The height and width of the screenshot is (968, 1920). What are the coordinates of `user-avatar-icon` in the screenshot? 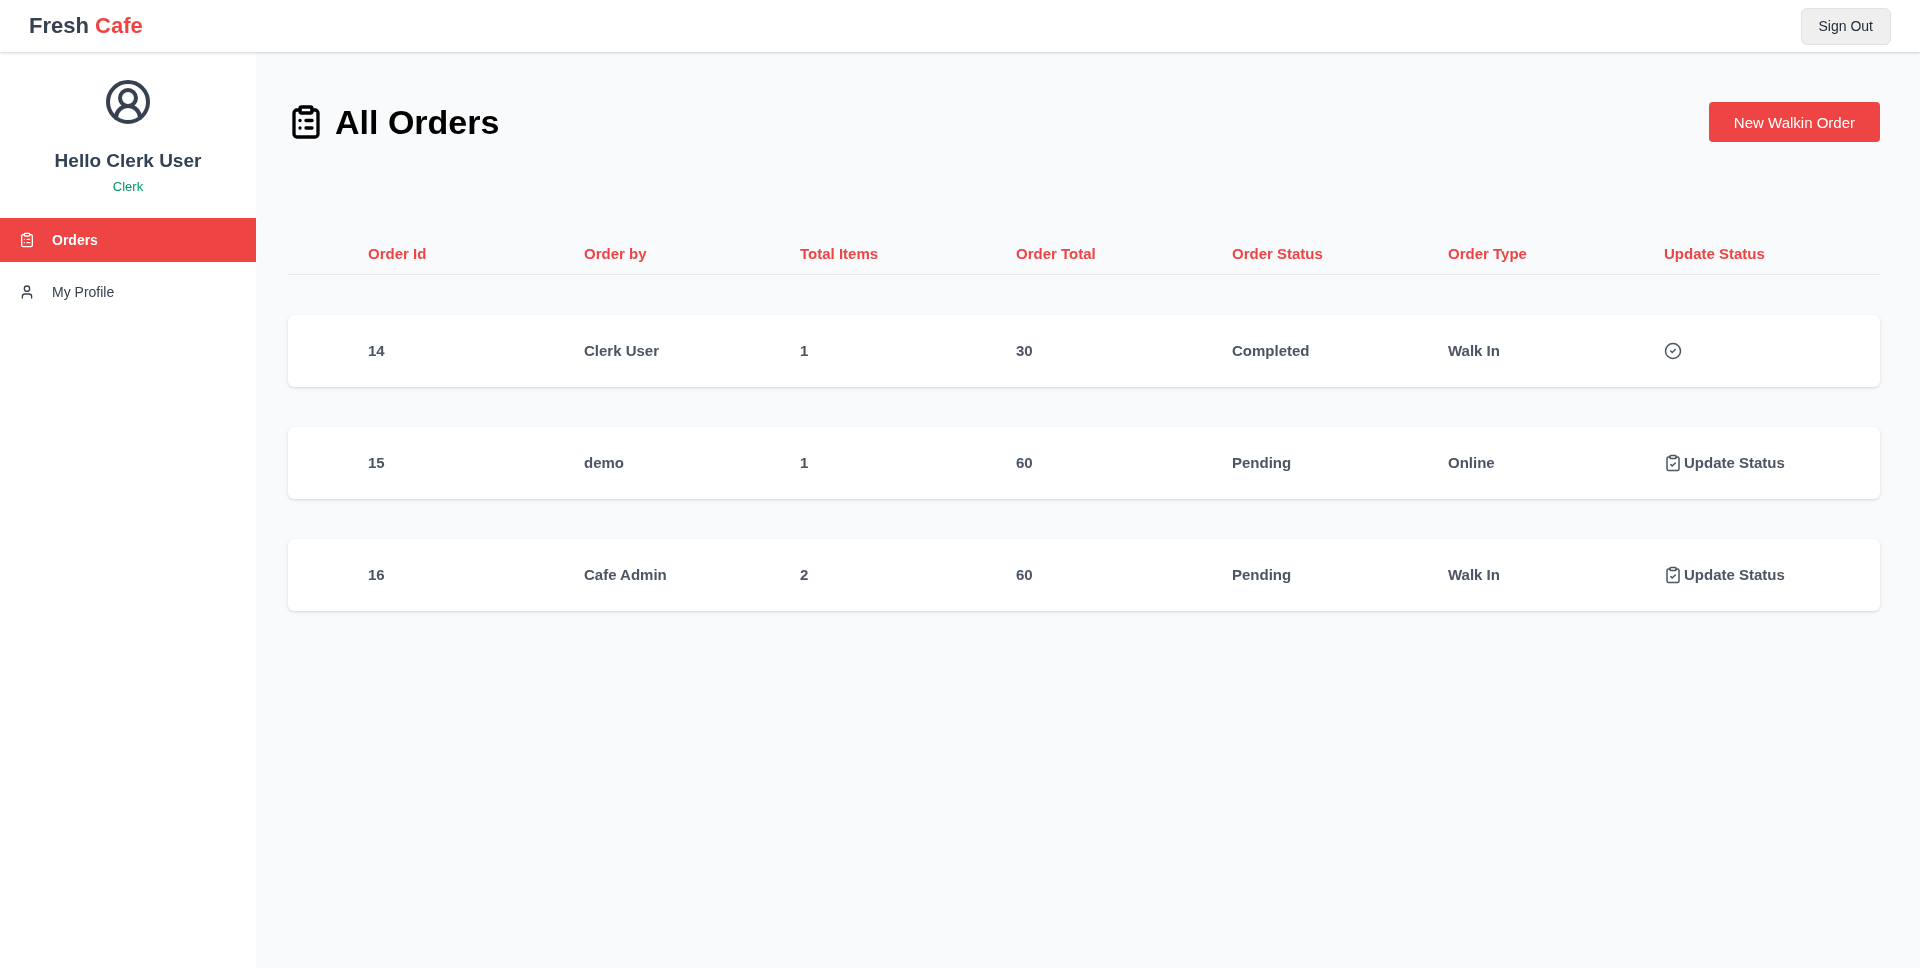 It's located at (128, 102).